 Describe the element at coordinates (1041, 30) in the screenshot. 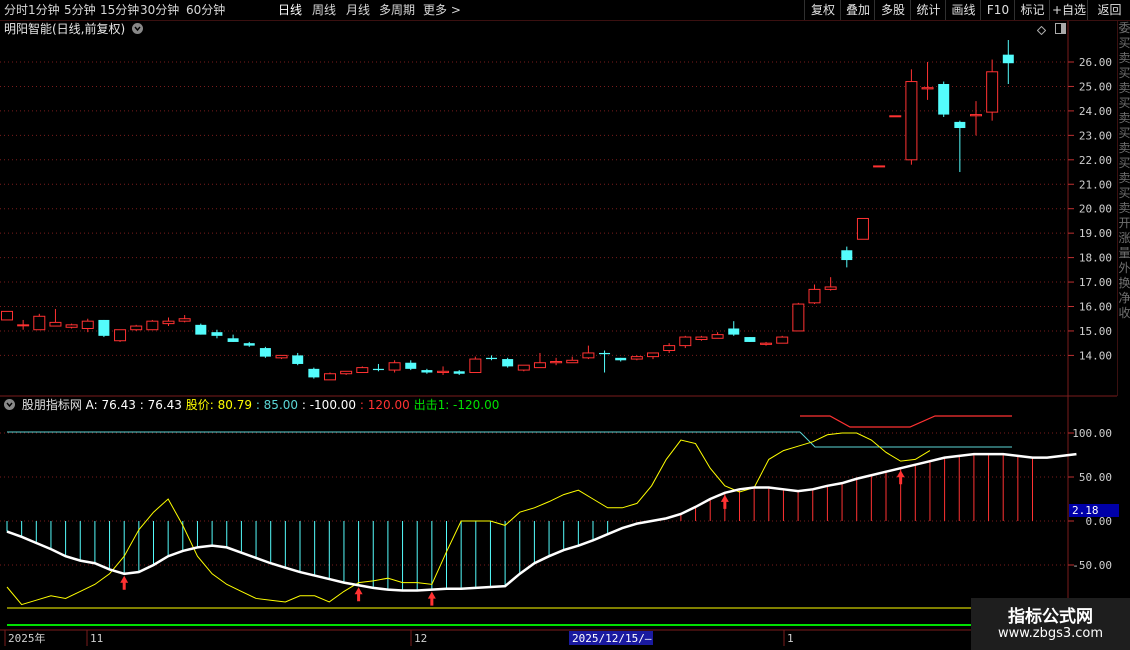

I see `panel-diamond-icon` at that location.